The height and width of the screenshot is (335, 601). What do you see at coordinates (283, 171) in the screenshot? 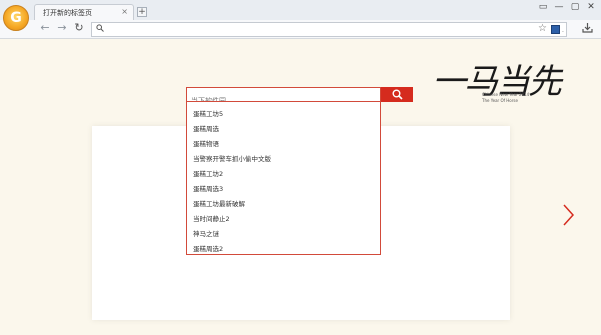
I see `suggestion-item: 蛋糕工坊2` at bounding box center [283, 171].